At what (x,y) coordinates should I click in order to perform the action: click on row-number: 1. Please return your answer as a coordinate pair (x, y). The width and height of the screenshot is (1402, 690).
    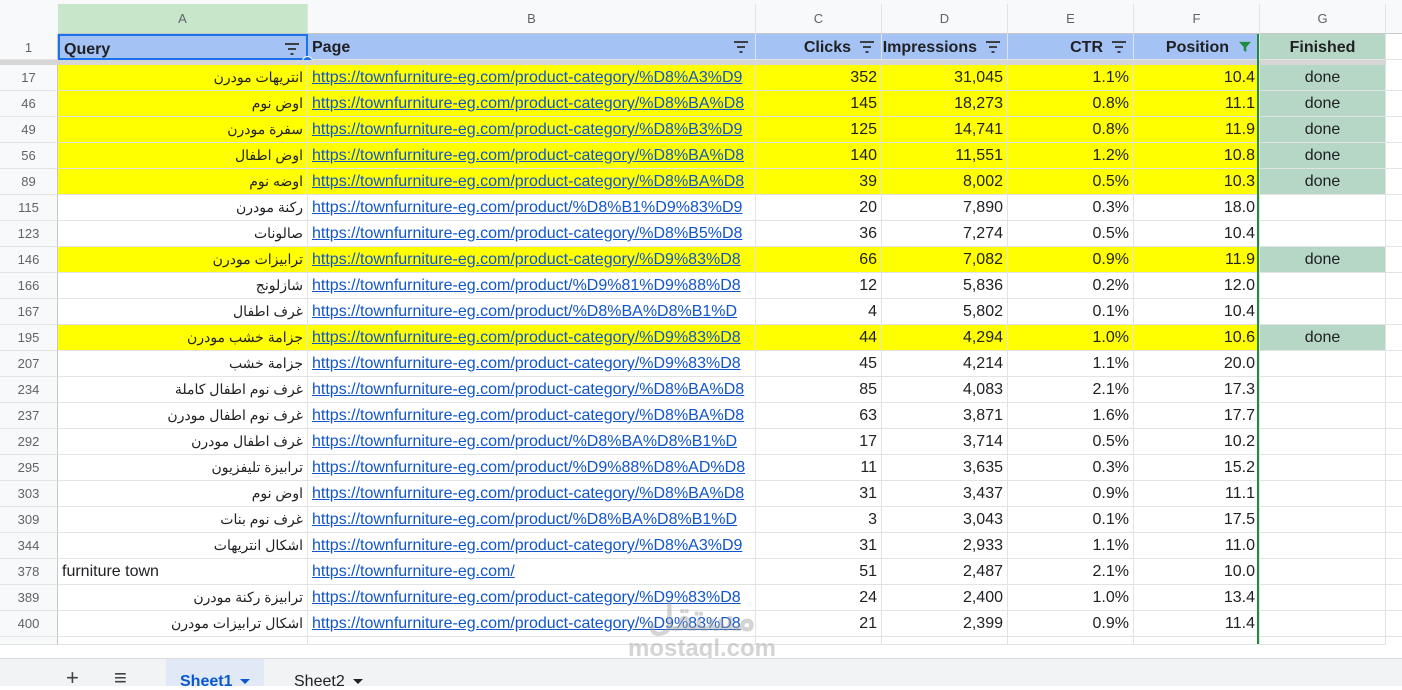
    Looking at the image, I should click on (29, 47).